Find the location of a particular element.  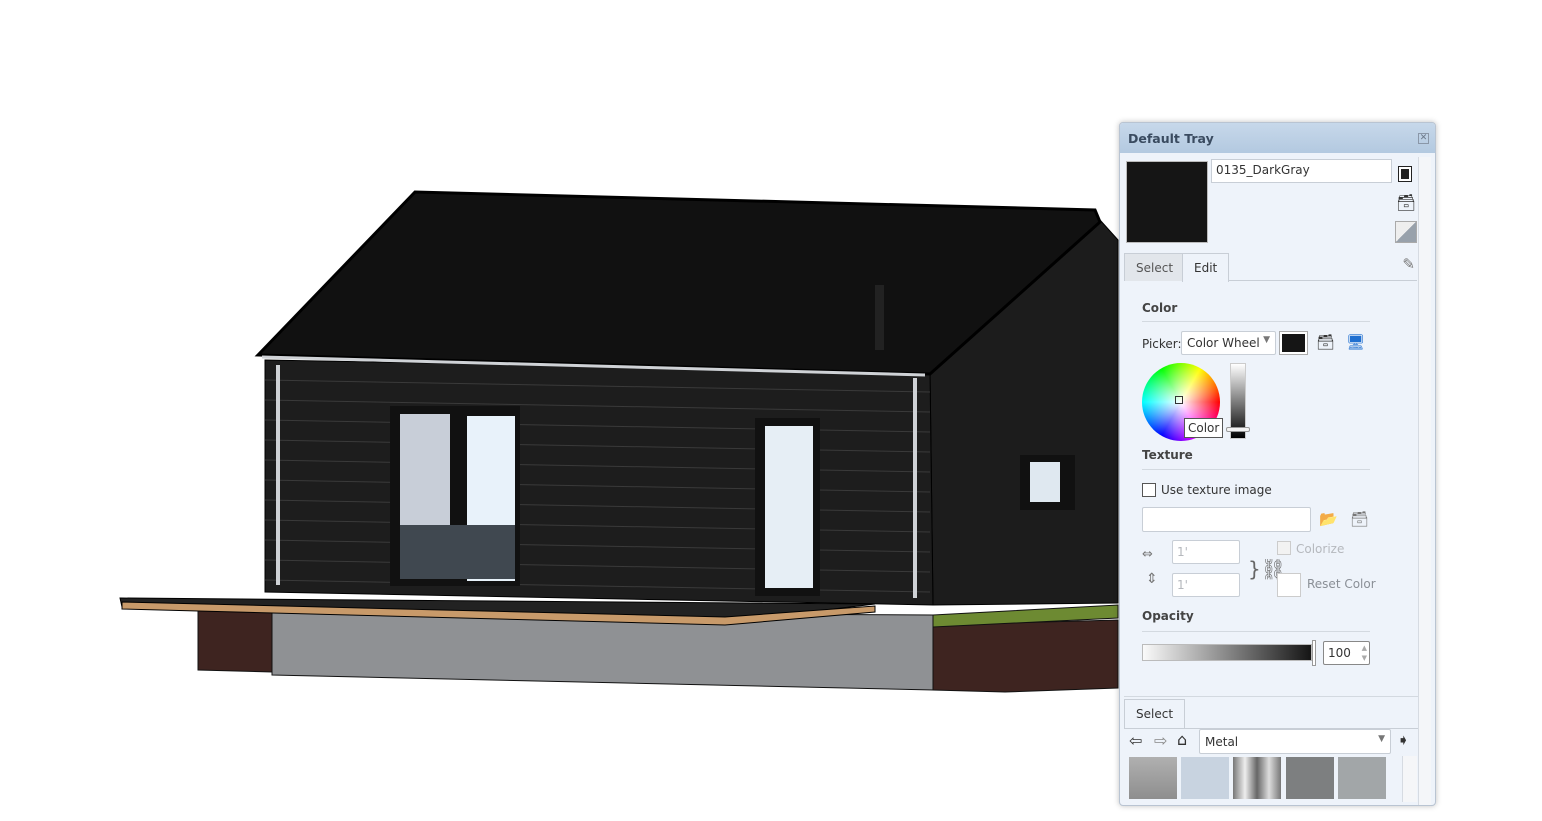

texture-heading: Texture is located at coordinates (1167, 455).